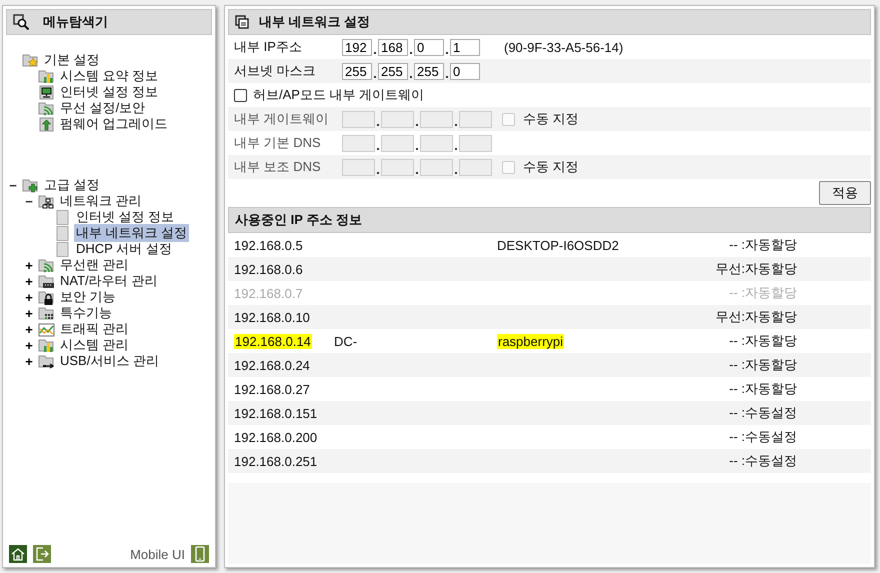 This screenshot has width=880, height=573. I want to click on menu-item: 특수기능, so click(86, 313).